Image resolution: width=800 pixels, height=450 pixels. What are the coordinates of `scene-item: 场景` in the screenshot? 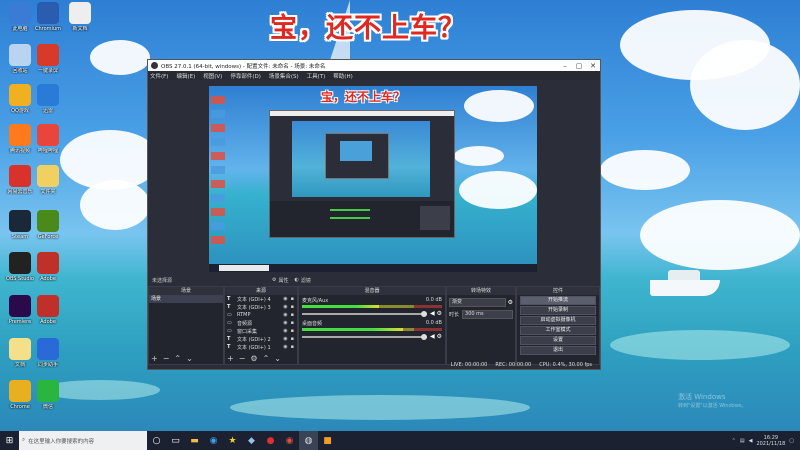 It's located at (186, 299).